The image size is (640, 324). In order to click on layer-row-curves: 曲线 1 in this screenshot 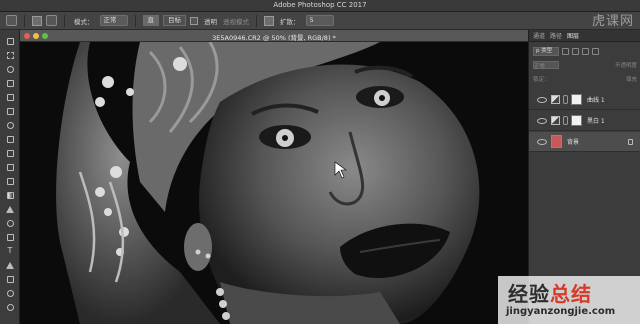, I will do `click(584, 100)`.